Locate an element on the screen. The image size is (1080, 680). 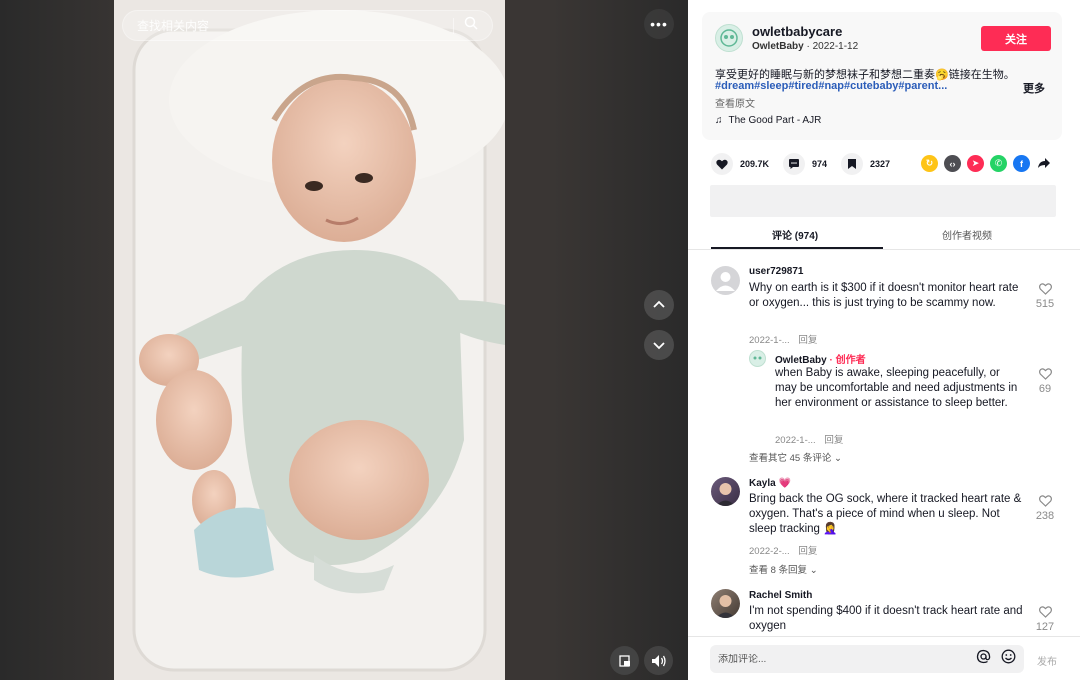
reply-like: 69 is located at coordinates (1045, 381).